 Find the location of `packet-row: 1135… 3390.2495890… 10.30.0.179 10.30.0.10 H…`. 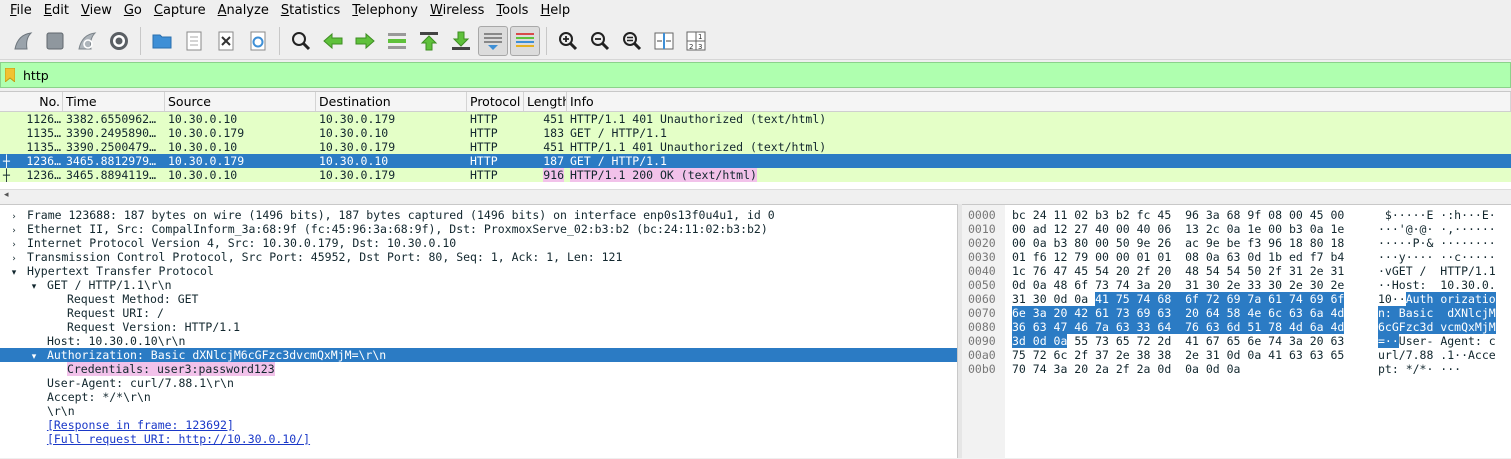

packet-row: 1135… 3390.2495890… 10.30.0.179 10.30.0.10 H… is located at coordinates (755, 133).